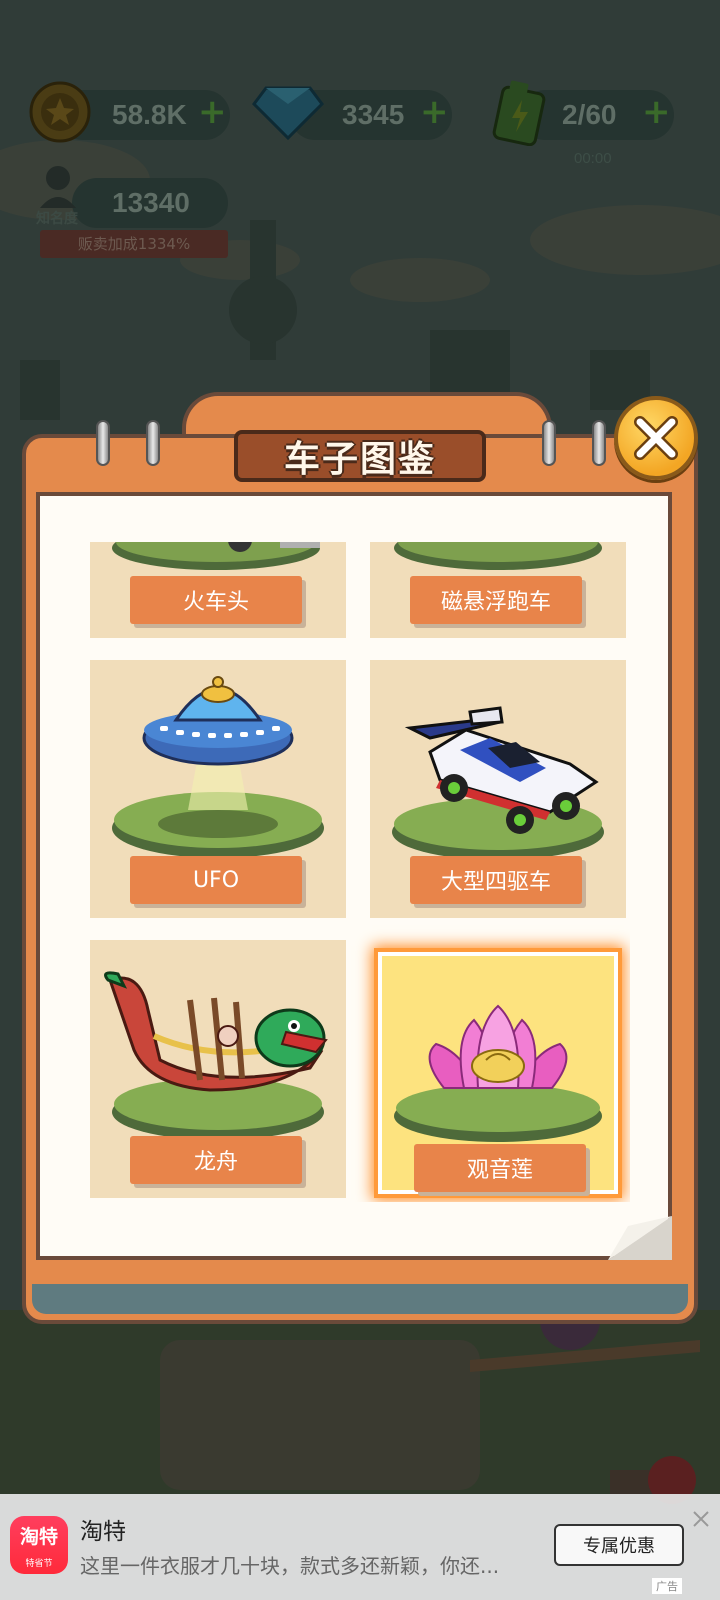 This screenshot has height=1600, width=720. I want to click on logo-subtext: 特省节, so click(39, 1564).